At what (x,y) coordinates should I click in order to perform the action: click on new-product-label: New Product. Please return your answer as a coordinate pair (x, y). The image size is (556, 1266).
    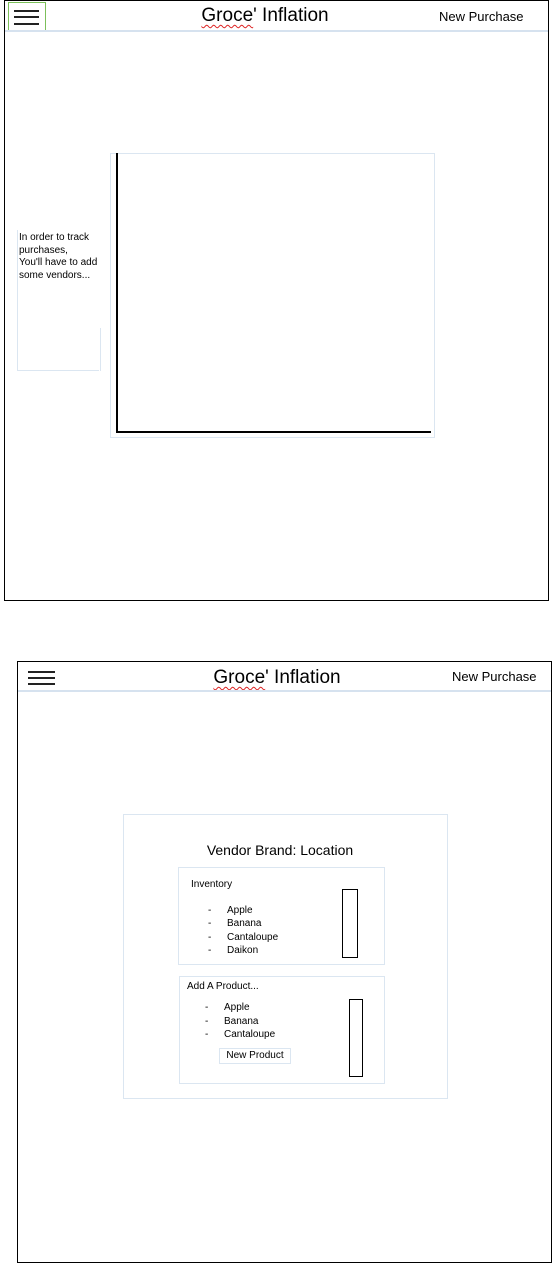
    Looking at the image, I should click on (255, 1055).